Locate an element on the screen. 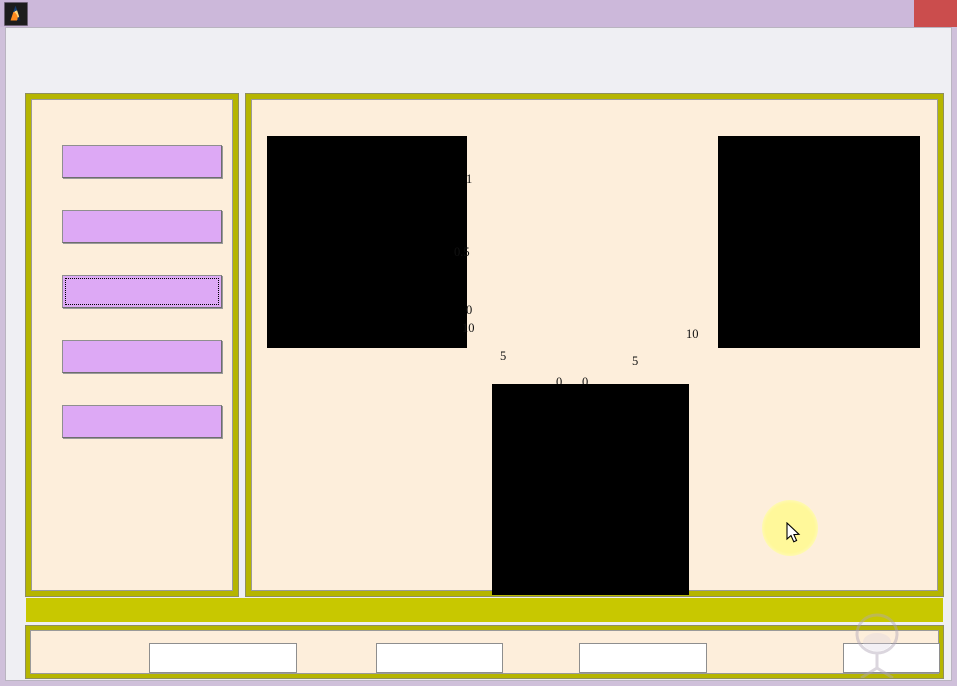 Image resolution: width=957 pixels, height=686 pixels. original-image-axes is located at coordinates (367, 242).